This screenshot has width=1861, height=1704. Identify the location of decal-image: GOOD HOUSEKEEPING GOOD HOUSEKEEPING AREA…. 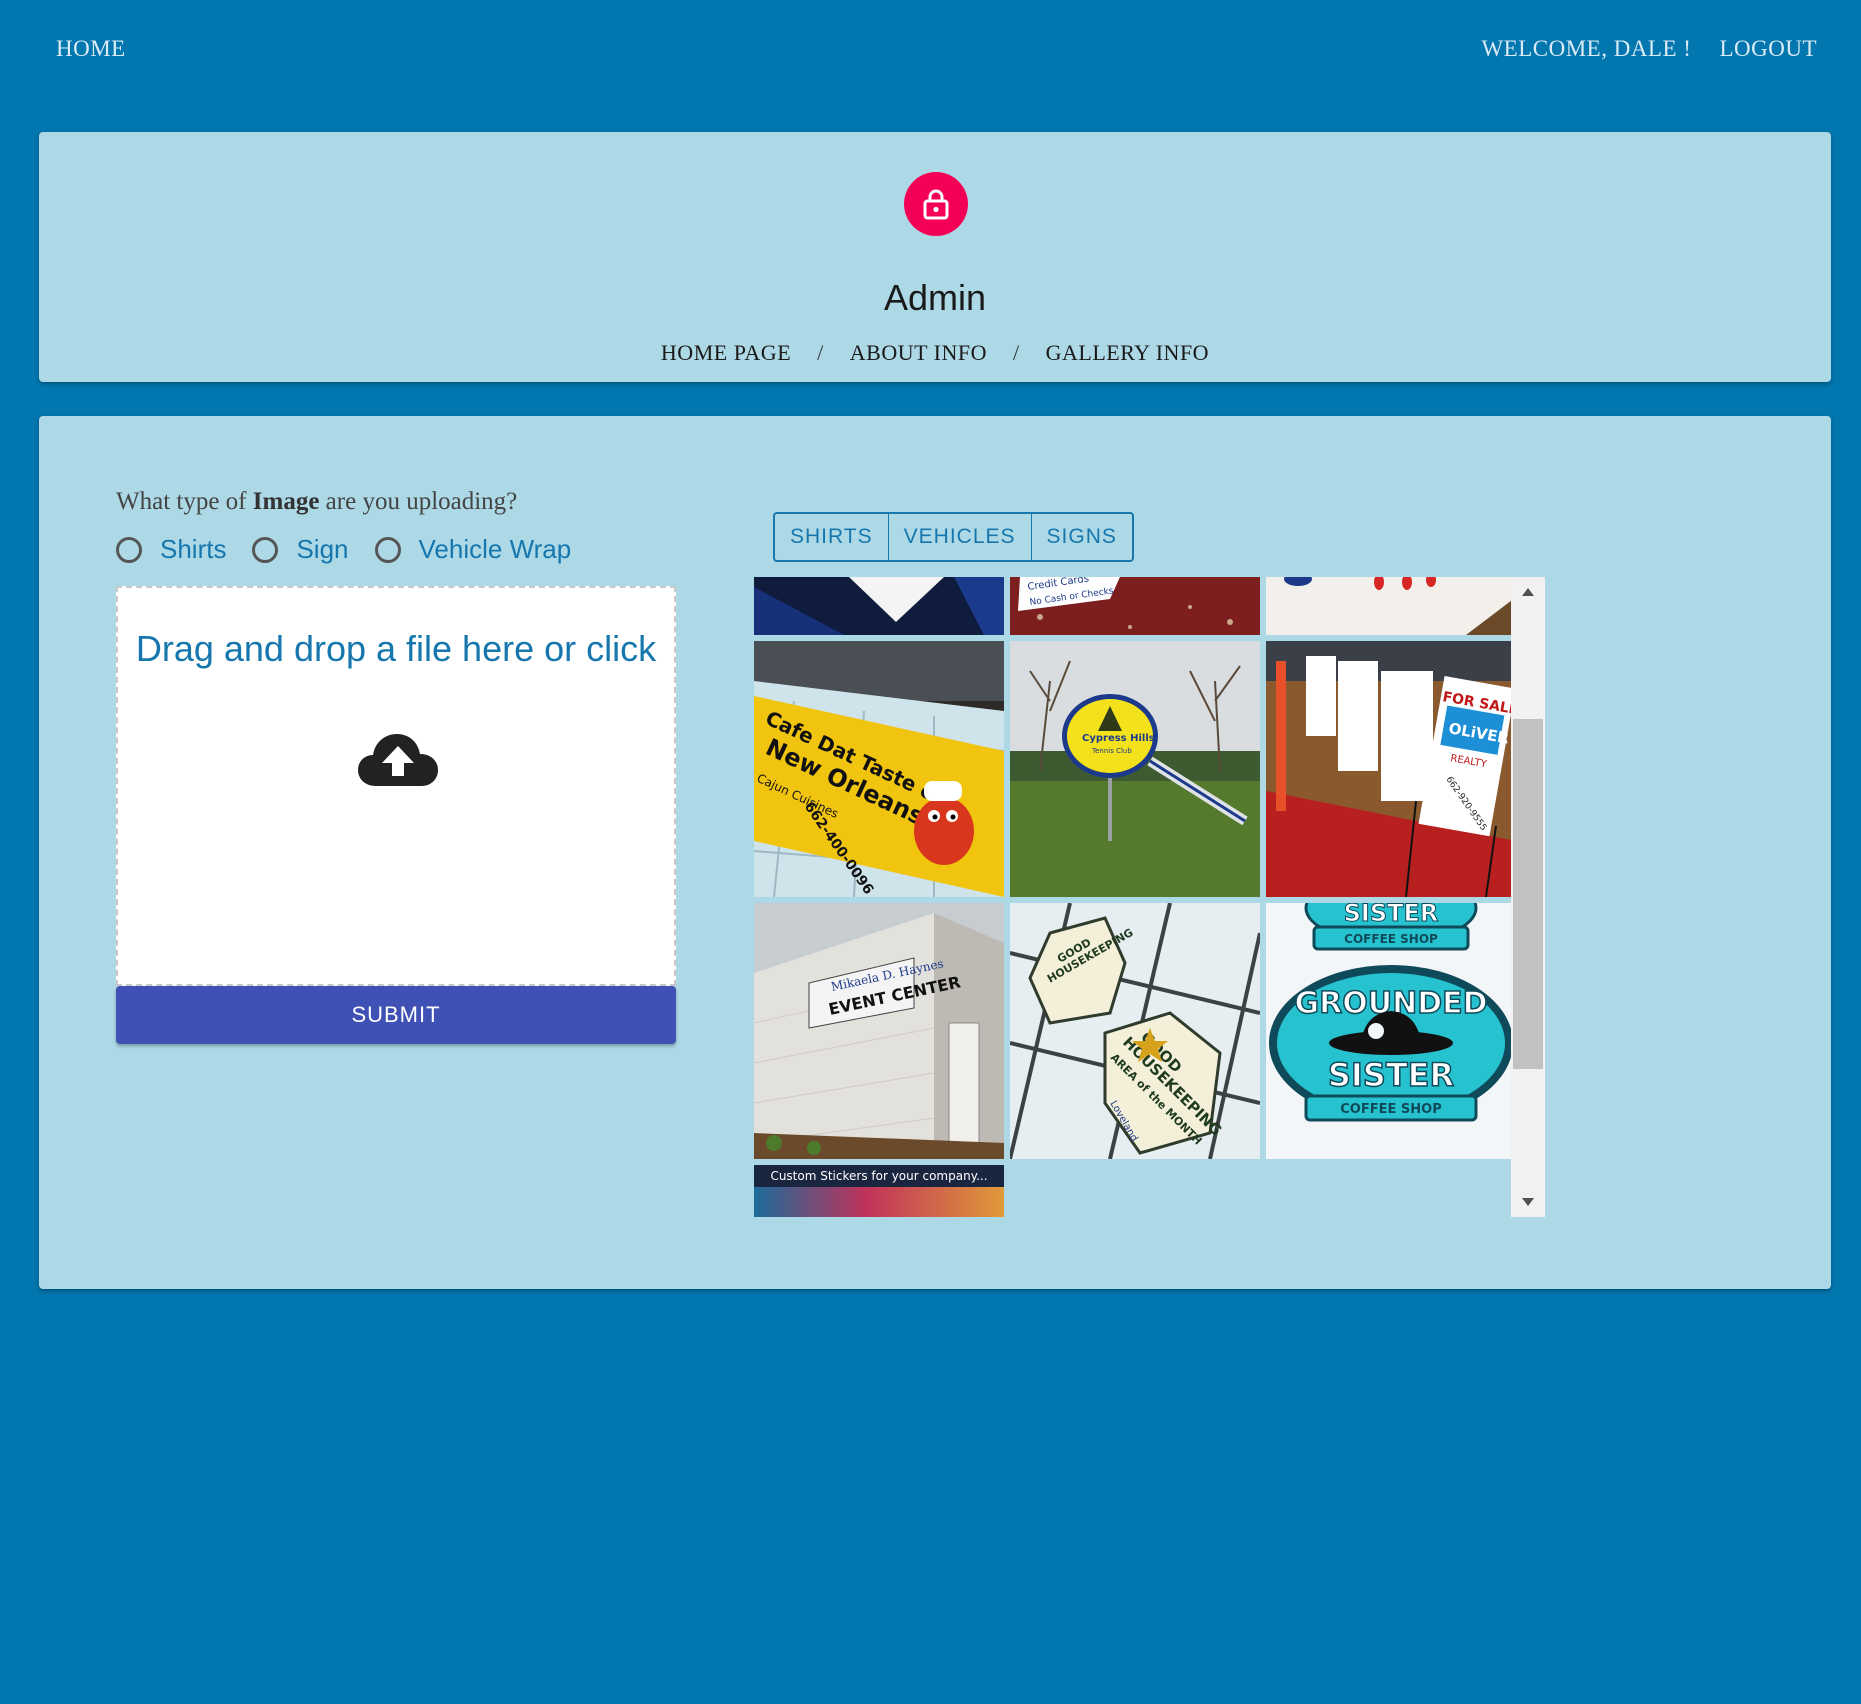
(1135, 1031).